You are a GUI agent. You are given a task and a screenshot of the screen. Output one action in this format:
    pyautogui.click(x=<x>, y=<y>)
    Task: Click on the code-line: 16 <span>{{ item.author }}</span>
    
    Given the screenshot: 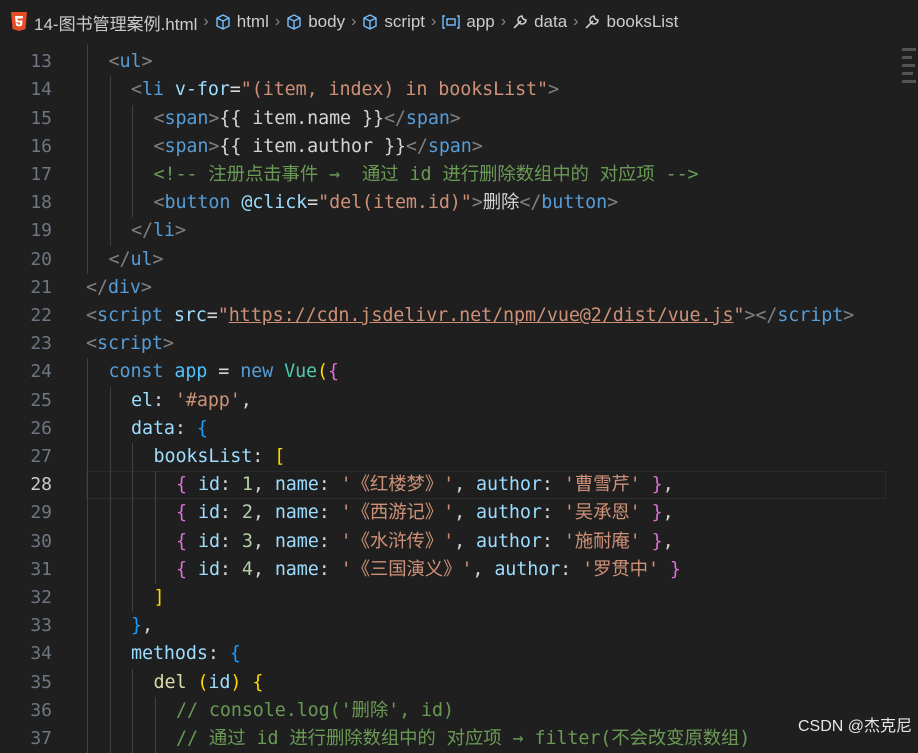 What is the action you would take?
    pyautogui.click(x=445, y=146)
    